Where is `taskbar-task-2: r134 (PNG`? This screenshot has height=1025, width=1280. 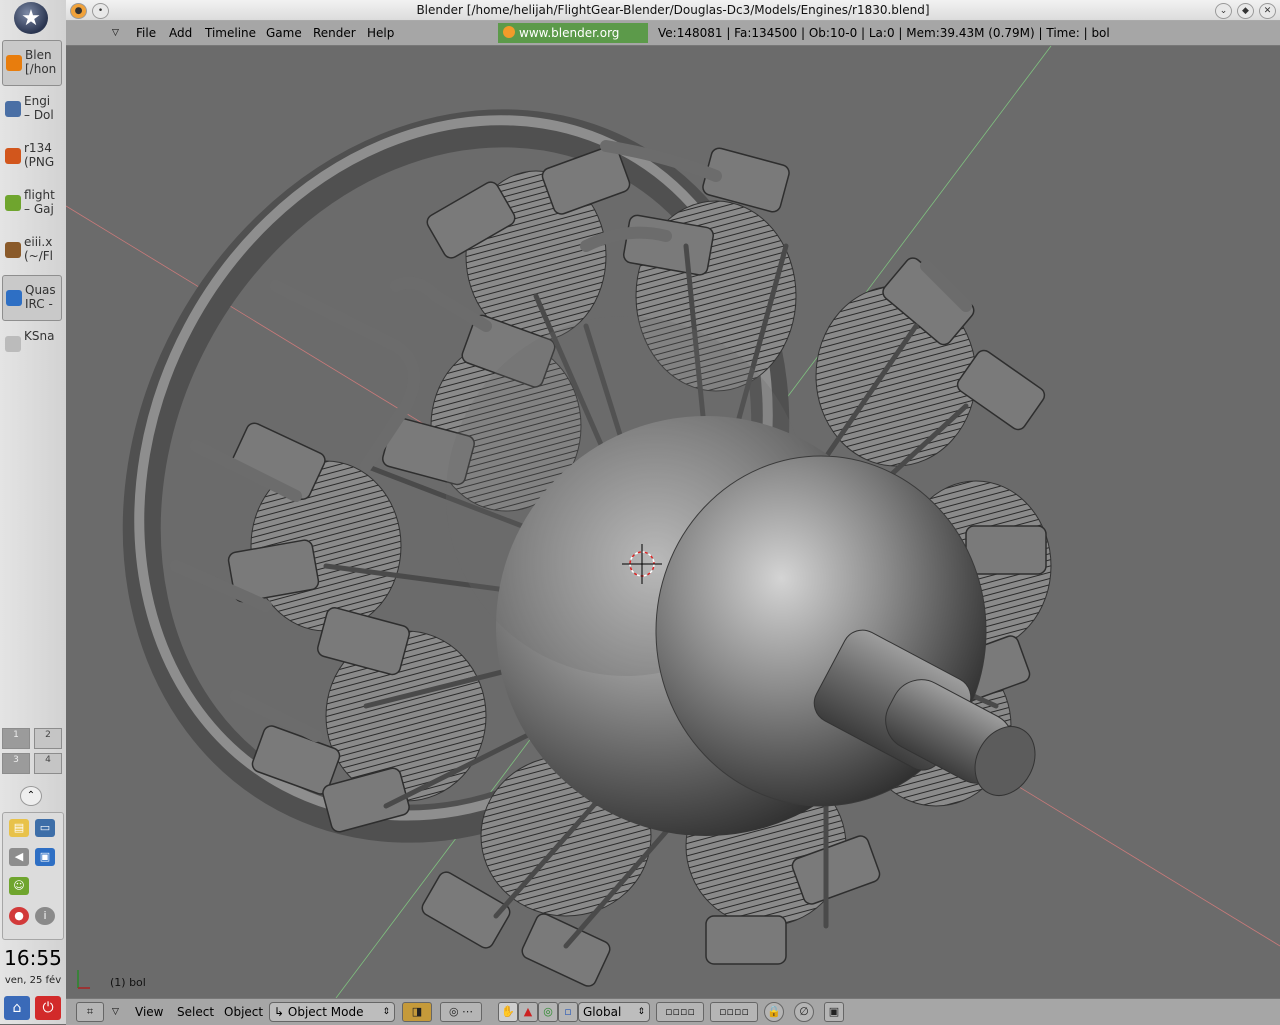 taskbar-task-2: r134 (PNG is located at coordinates (31, 156).